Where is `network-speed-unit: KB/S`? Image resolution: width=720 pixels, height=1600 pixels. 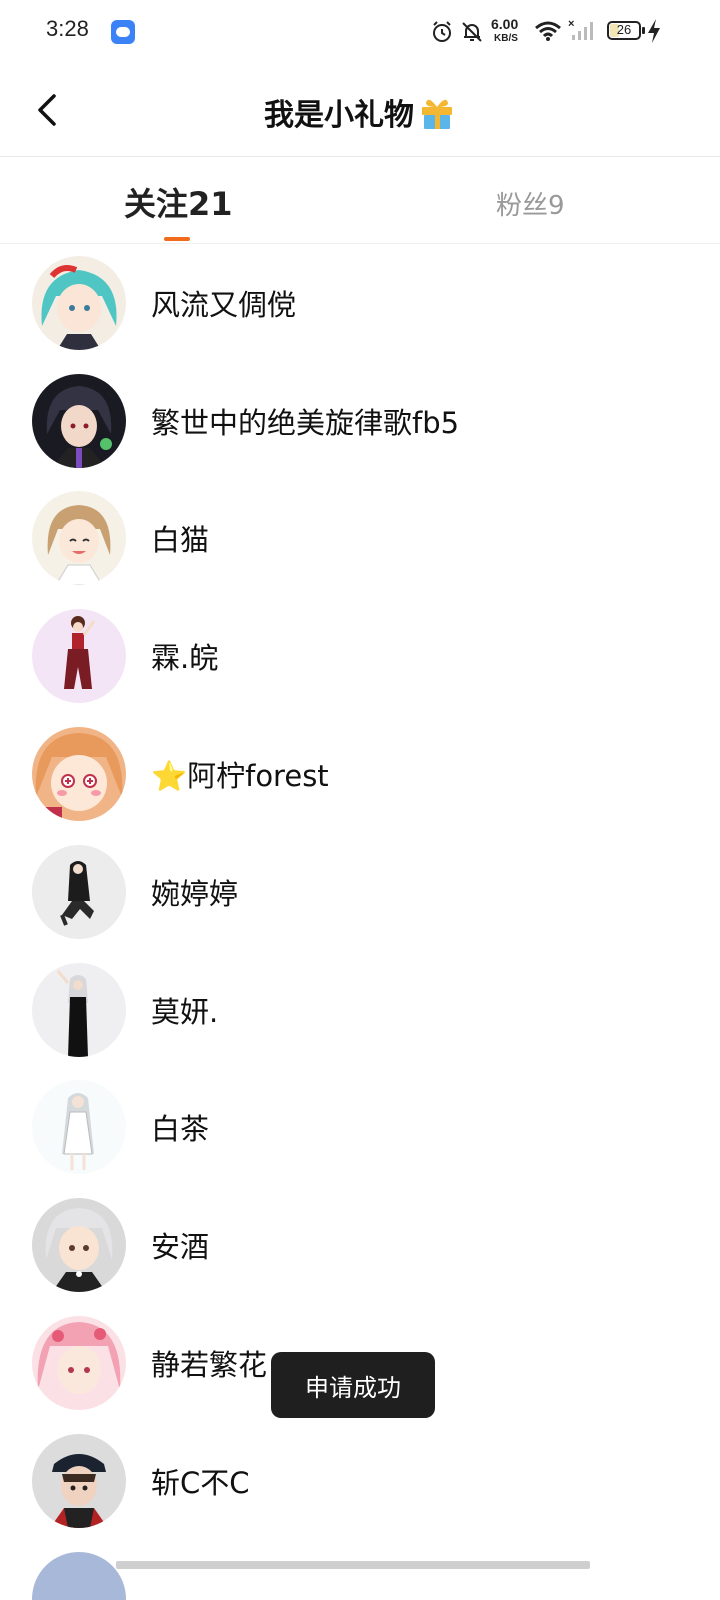
network-speed-unit: KB/S is located at coordinates (506, 38).